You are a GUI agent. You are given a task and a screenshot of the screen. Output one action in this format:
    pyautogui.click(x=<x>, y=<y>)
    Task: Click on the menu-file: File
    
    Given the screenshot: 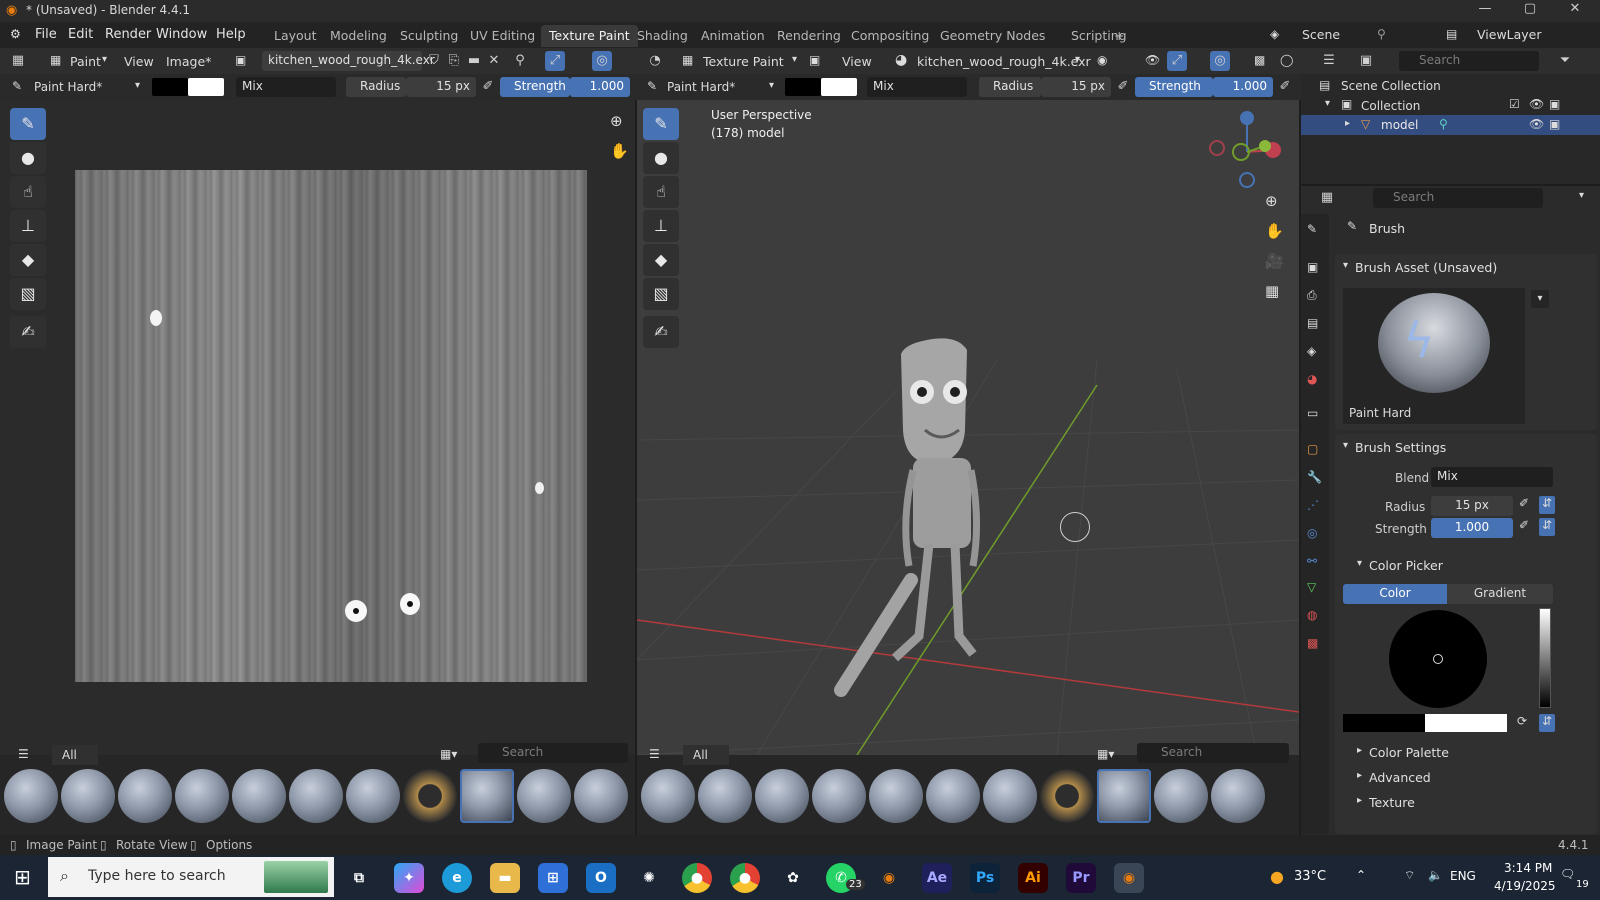 What is the action you would take?
    pyautogui.click(x=46, y=34)
    